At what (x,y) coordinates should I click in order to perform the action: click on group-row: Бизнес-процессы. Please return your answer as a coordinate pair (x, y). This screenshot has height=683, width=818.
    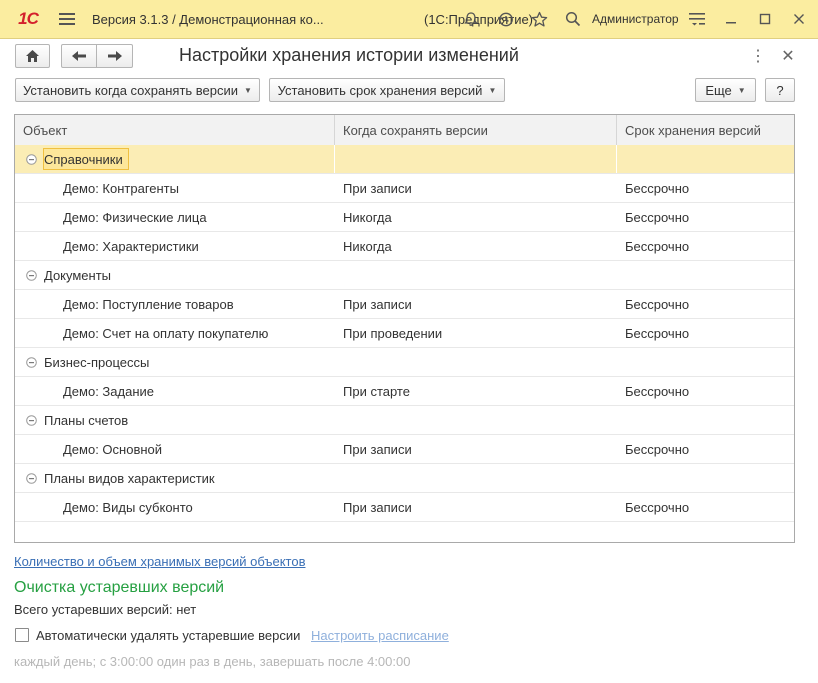
    Looking at the image, I should click on (404, 362).